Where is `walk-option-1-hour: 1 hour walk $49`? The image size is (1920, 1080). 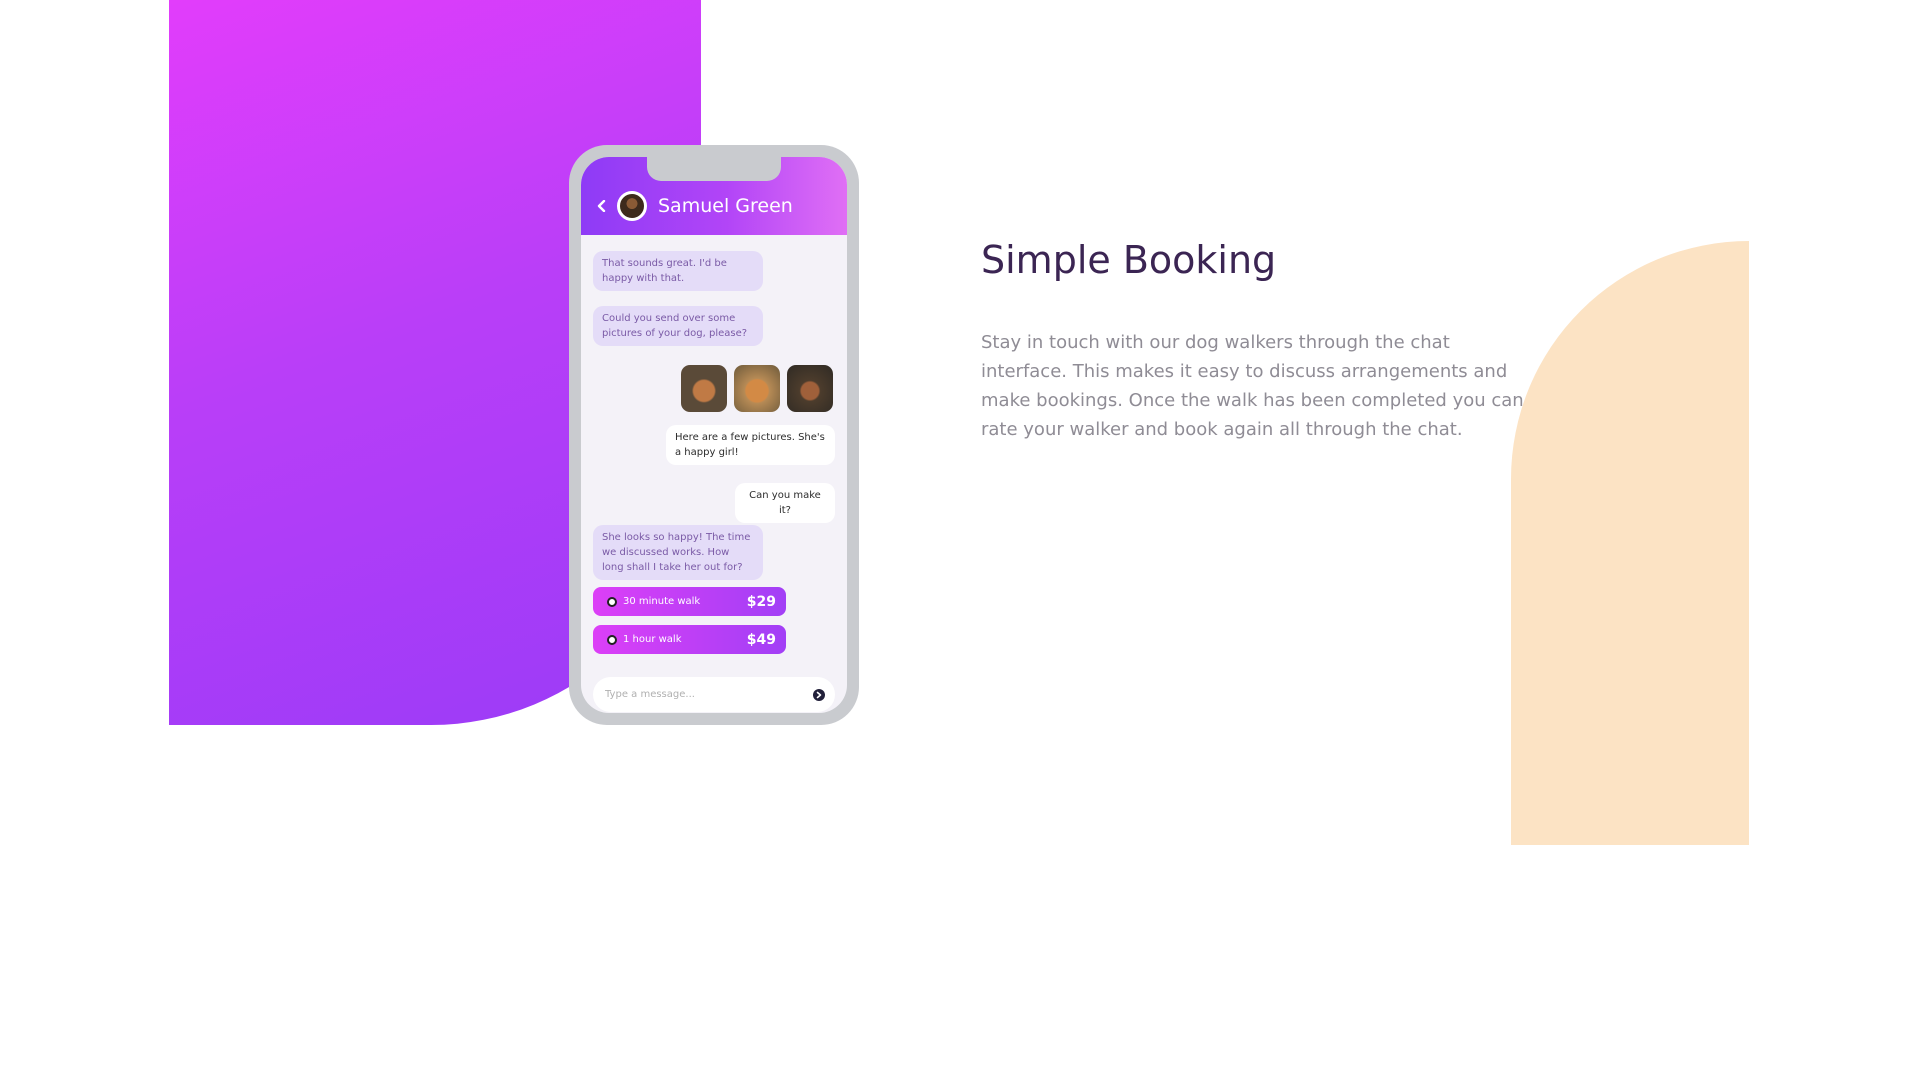
walk-option-1-hour: 1 hour walk $49 is located at coordinates (689, 639).